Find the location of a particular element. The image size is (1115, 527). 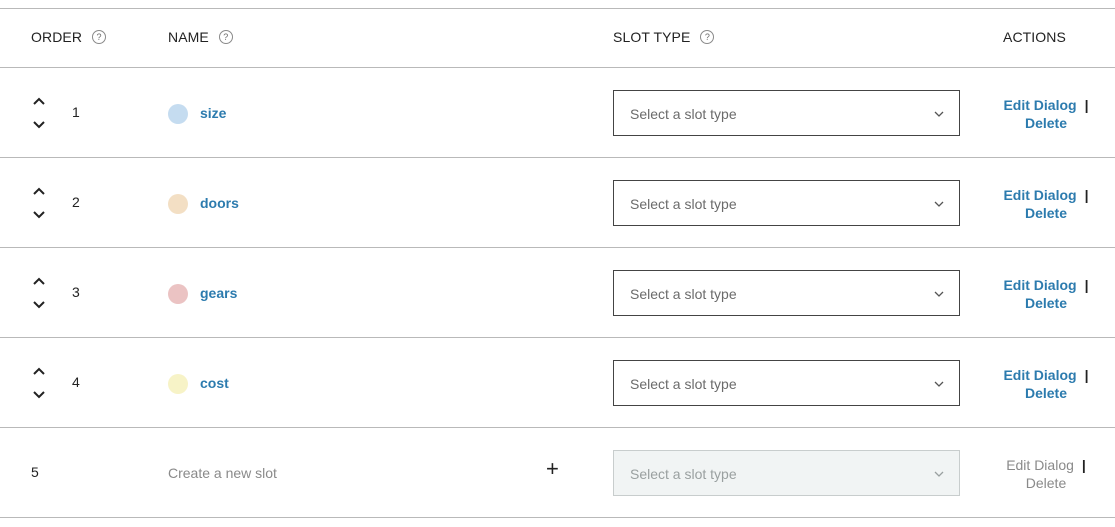

slot-name-link: gears is located at coordinates (218, 293).